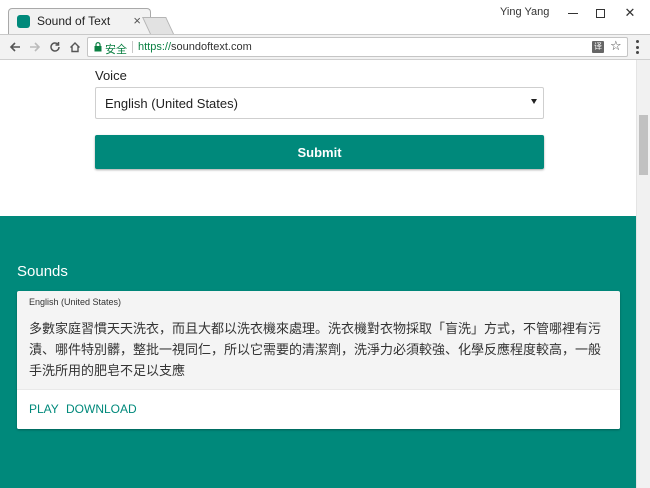  I want to click on voice-label: Voice, so click(111, 75).